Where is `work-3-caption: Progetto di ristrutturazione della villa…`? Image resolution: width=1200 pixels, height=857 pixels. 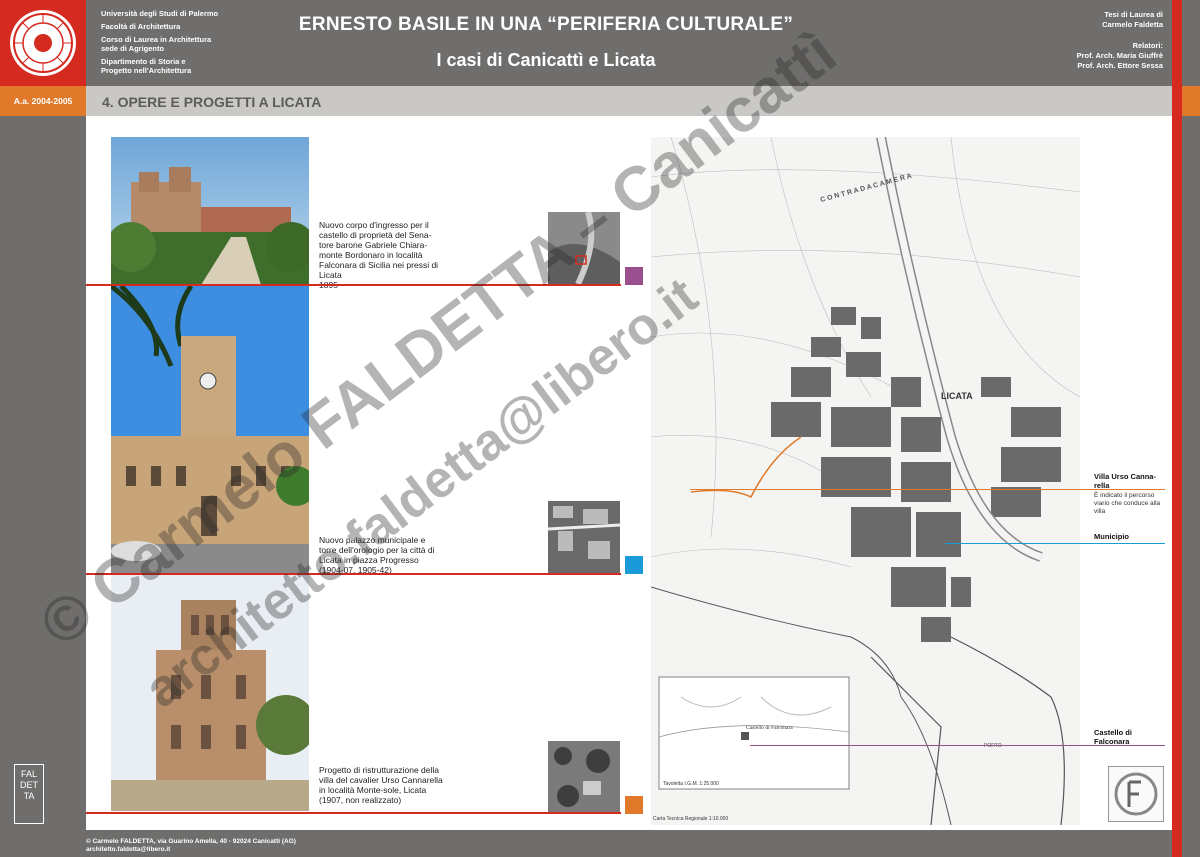
work-3-caption: Progetto di ristrutturazione della villa… is located at coordinates (381, 785).